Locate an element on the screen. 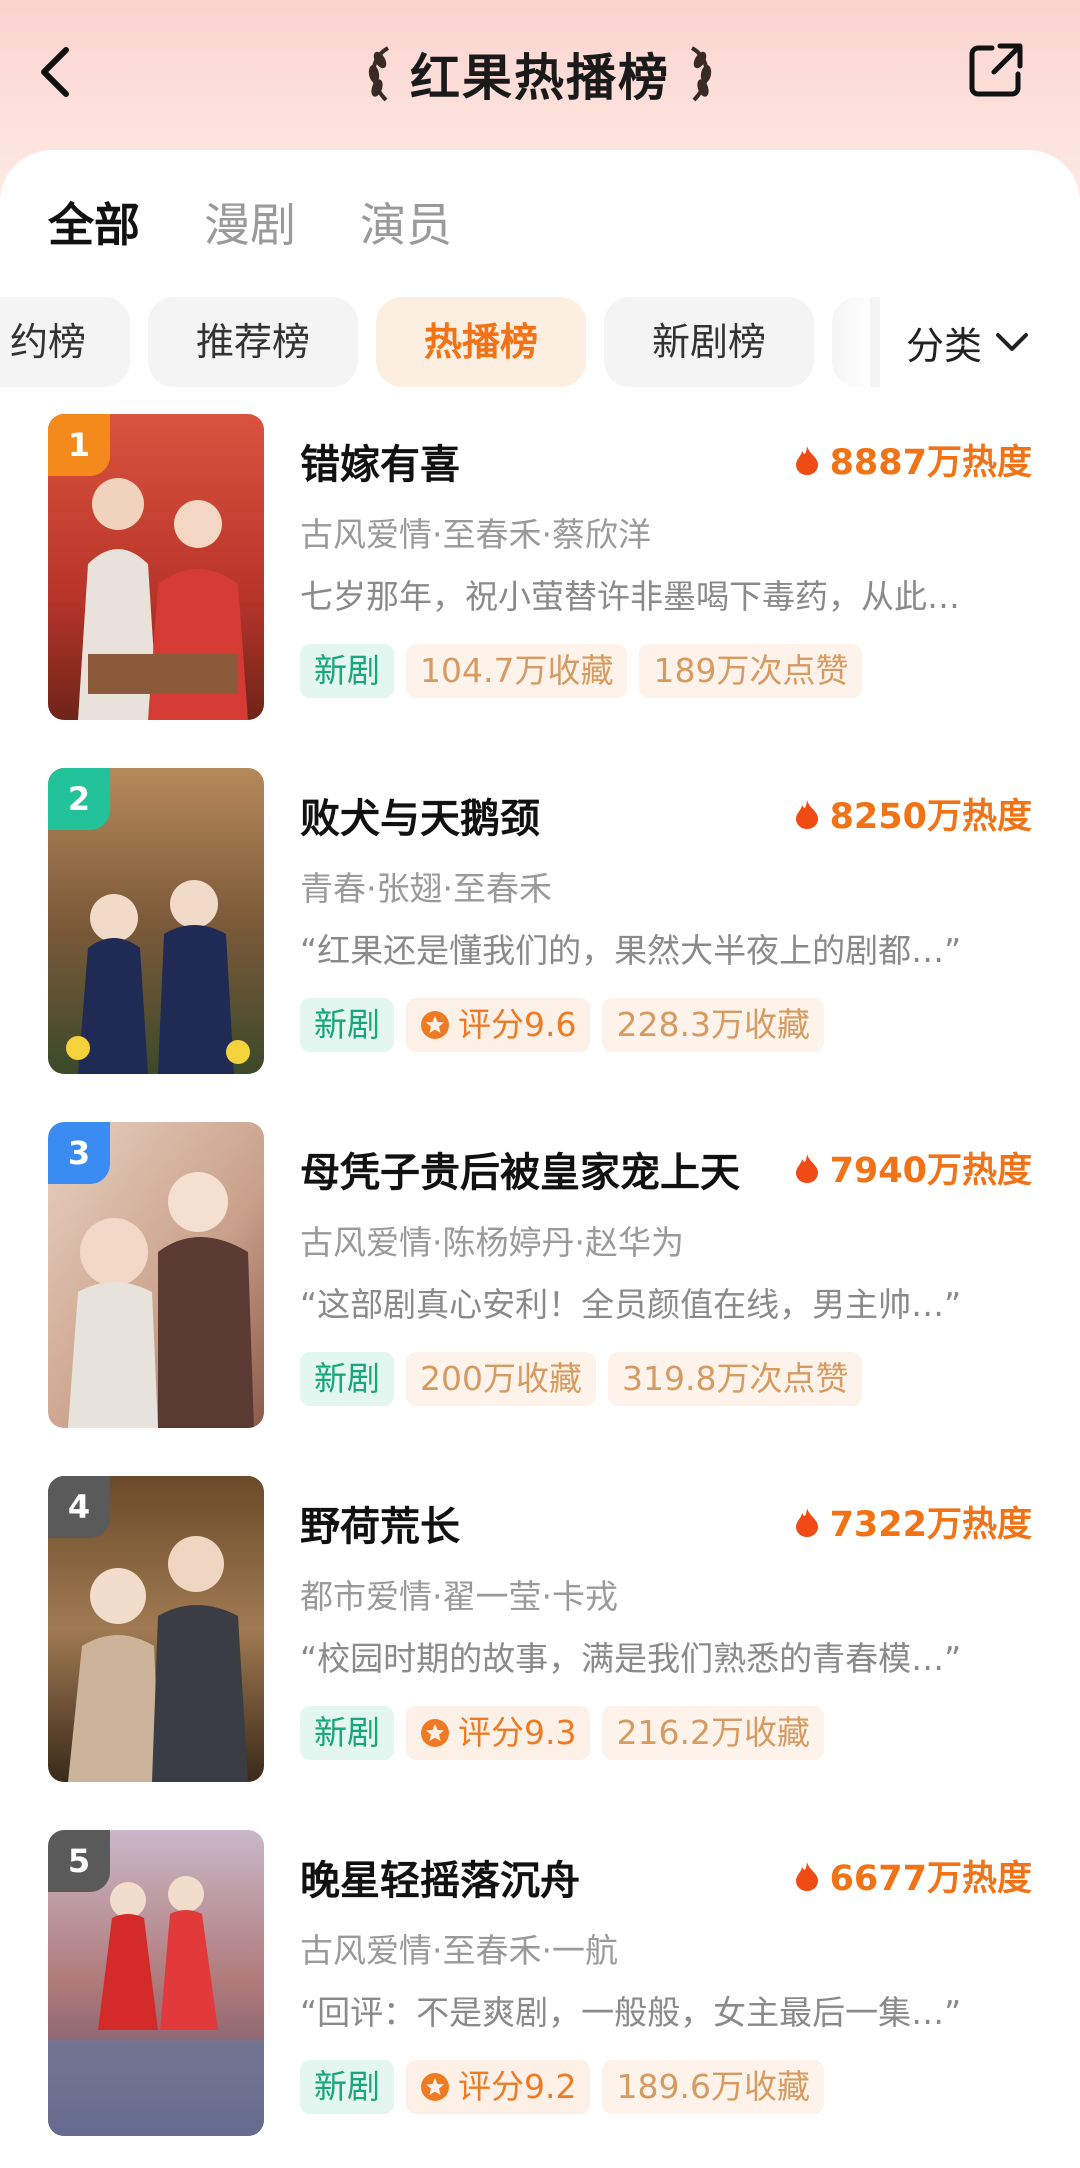 Image resolution: width=1080 pixels, height=2168 pixels. share-button is located at coordinates (996, 70).